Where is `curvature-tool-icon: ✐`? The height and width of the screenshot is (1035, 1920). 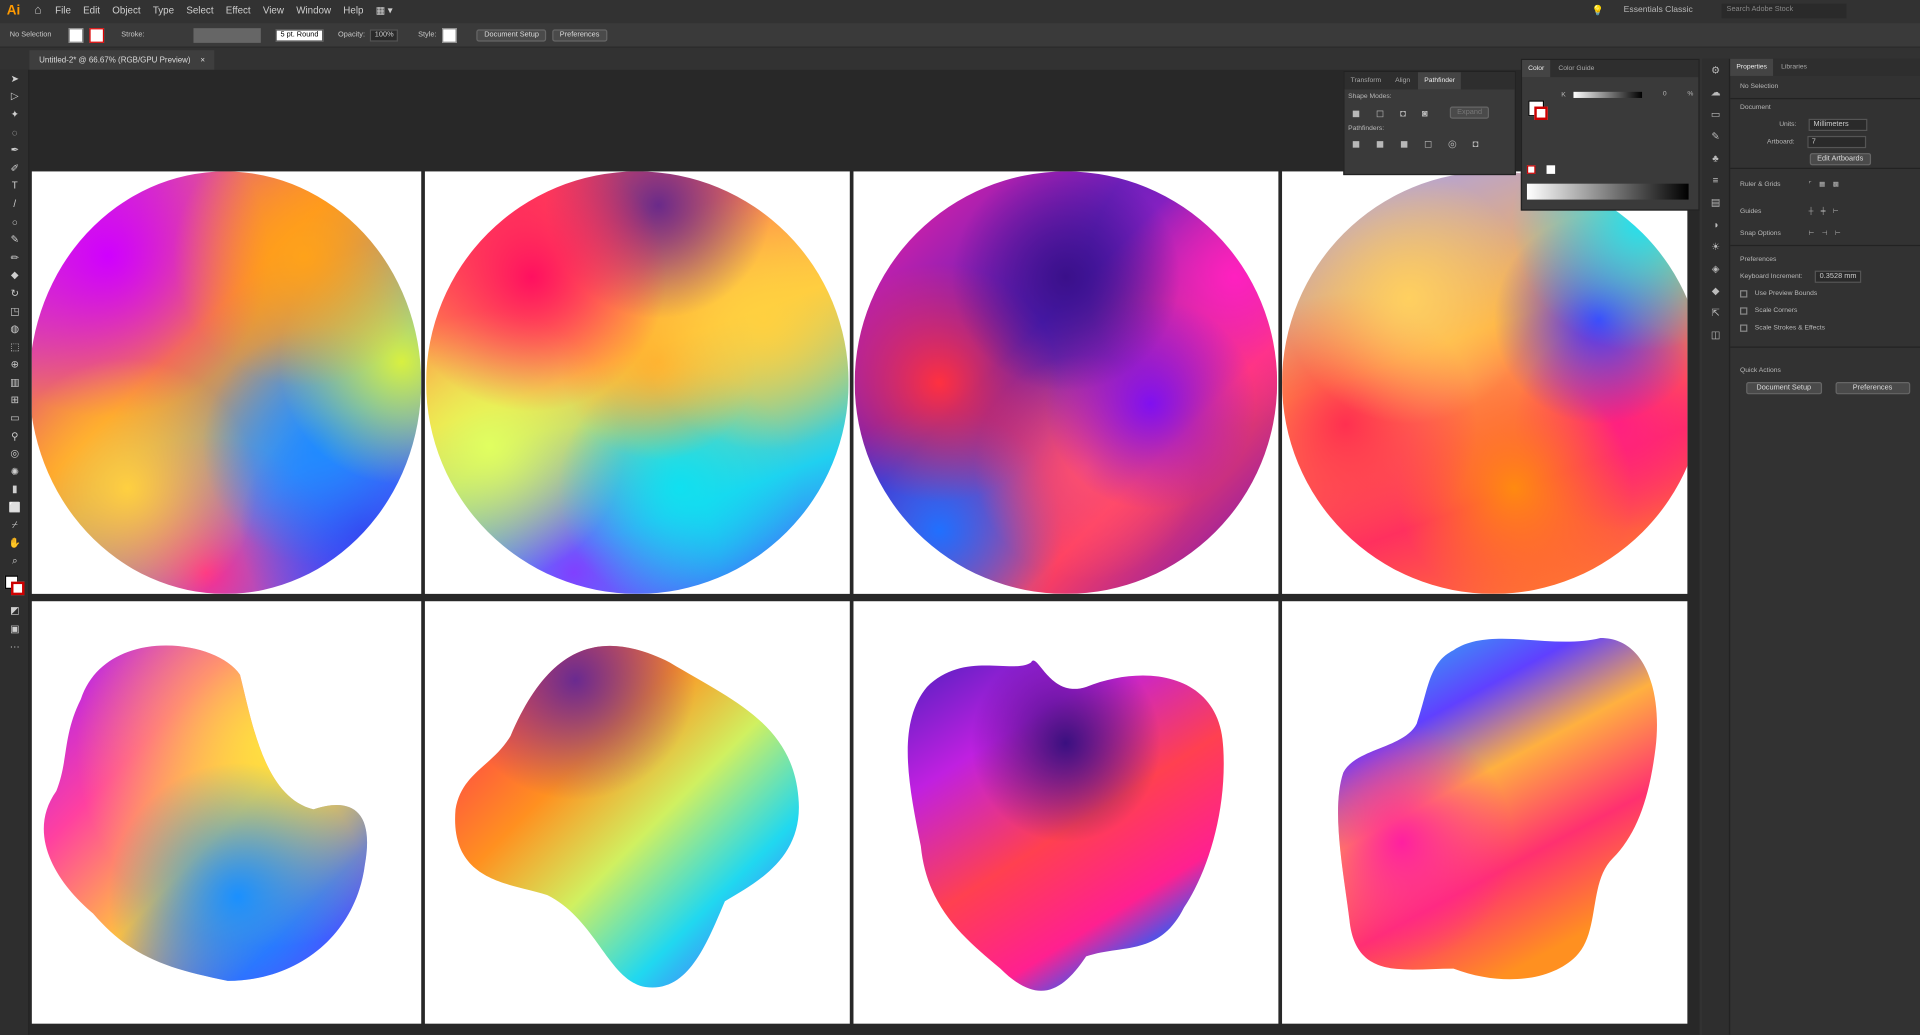 curvature-tool-icon: ✐ is located at coordinates (14, 168).